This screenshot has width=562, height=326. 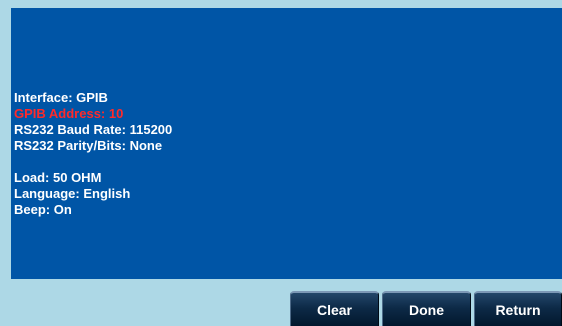 I want to click on interface-setting: Interface: GPIB, so click(x=61, y=97).